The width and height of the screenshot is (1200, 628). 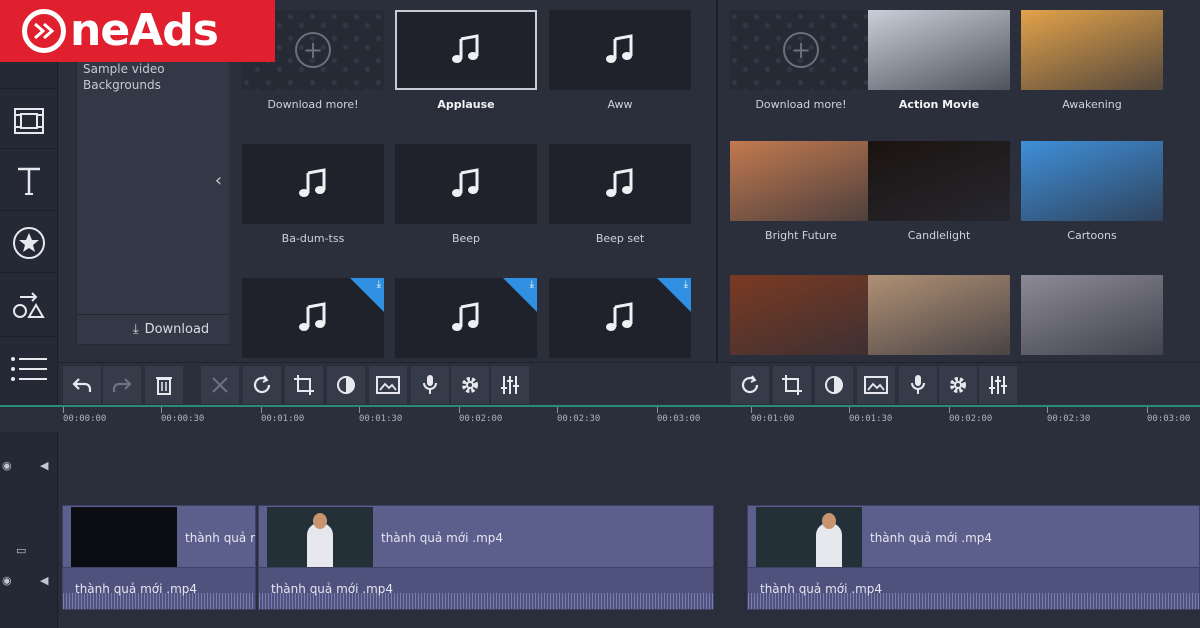 I want to click on color-adjust-button-right, so click(x=834, y=385).